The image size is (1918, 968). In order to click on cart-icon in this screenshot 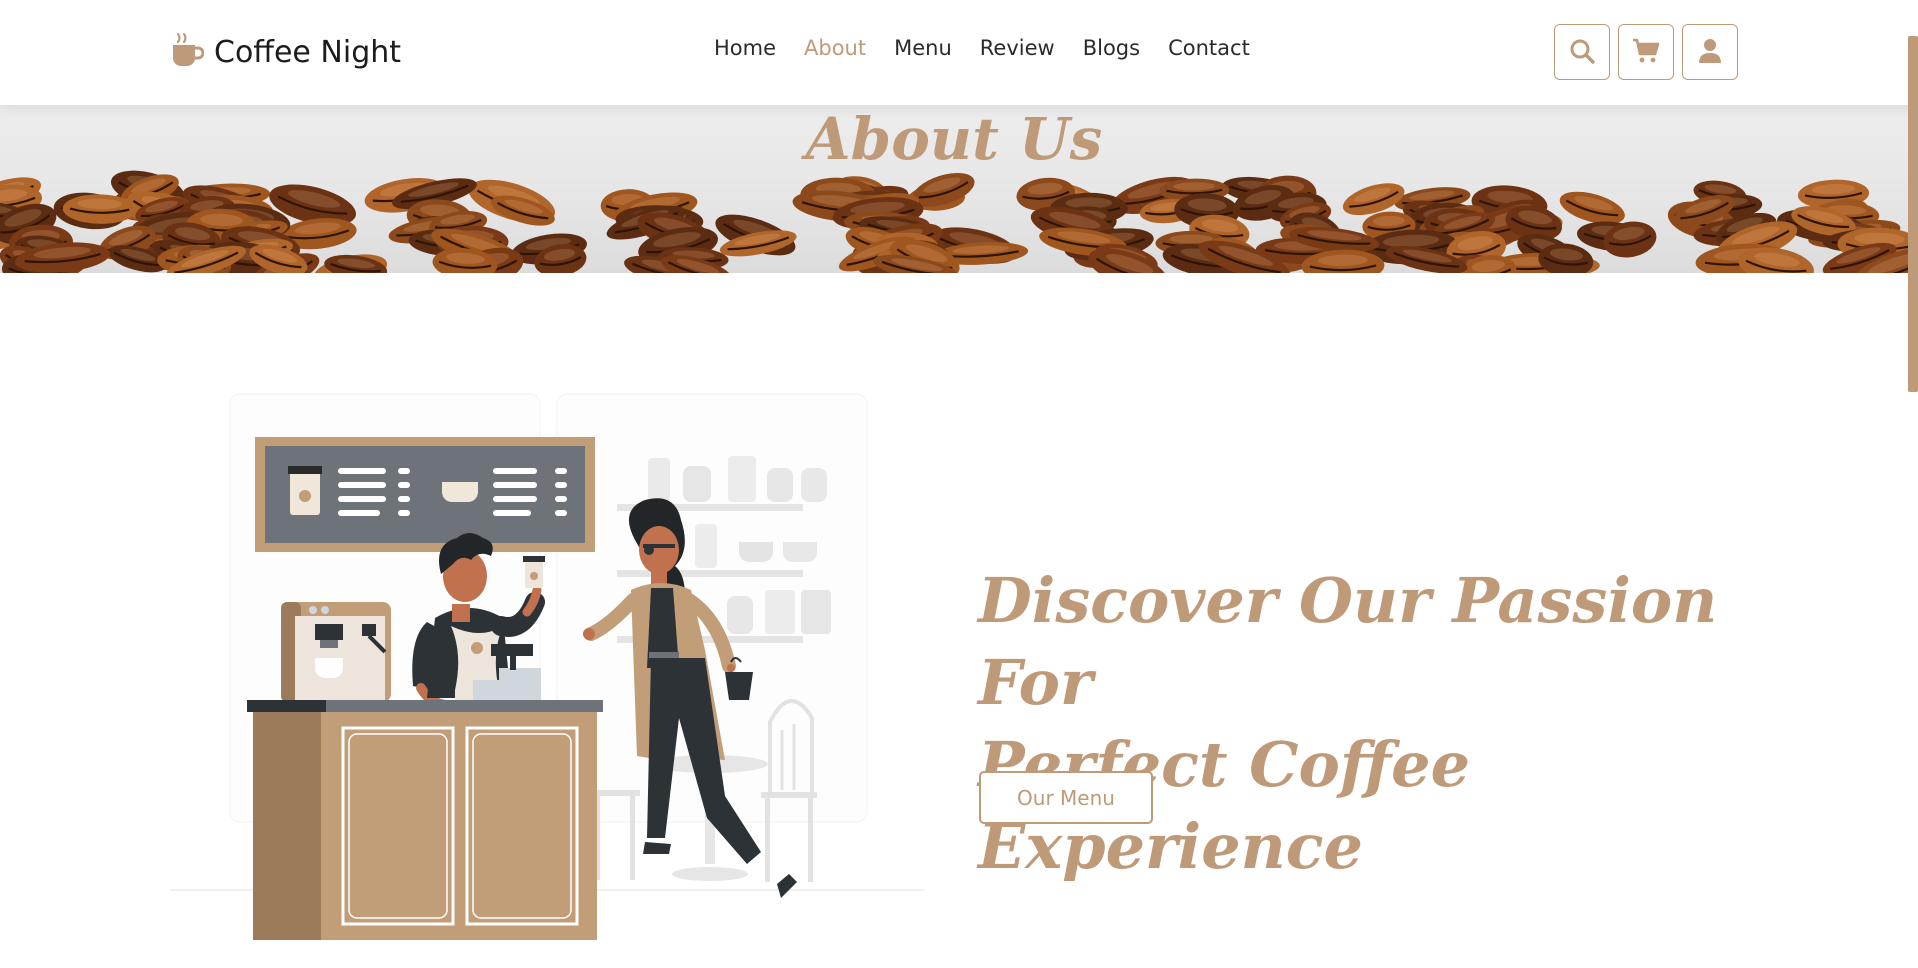, I will do `click(1646, 52)`.